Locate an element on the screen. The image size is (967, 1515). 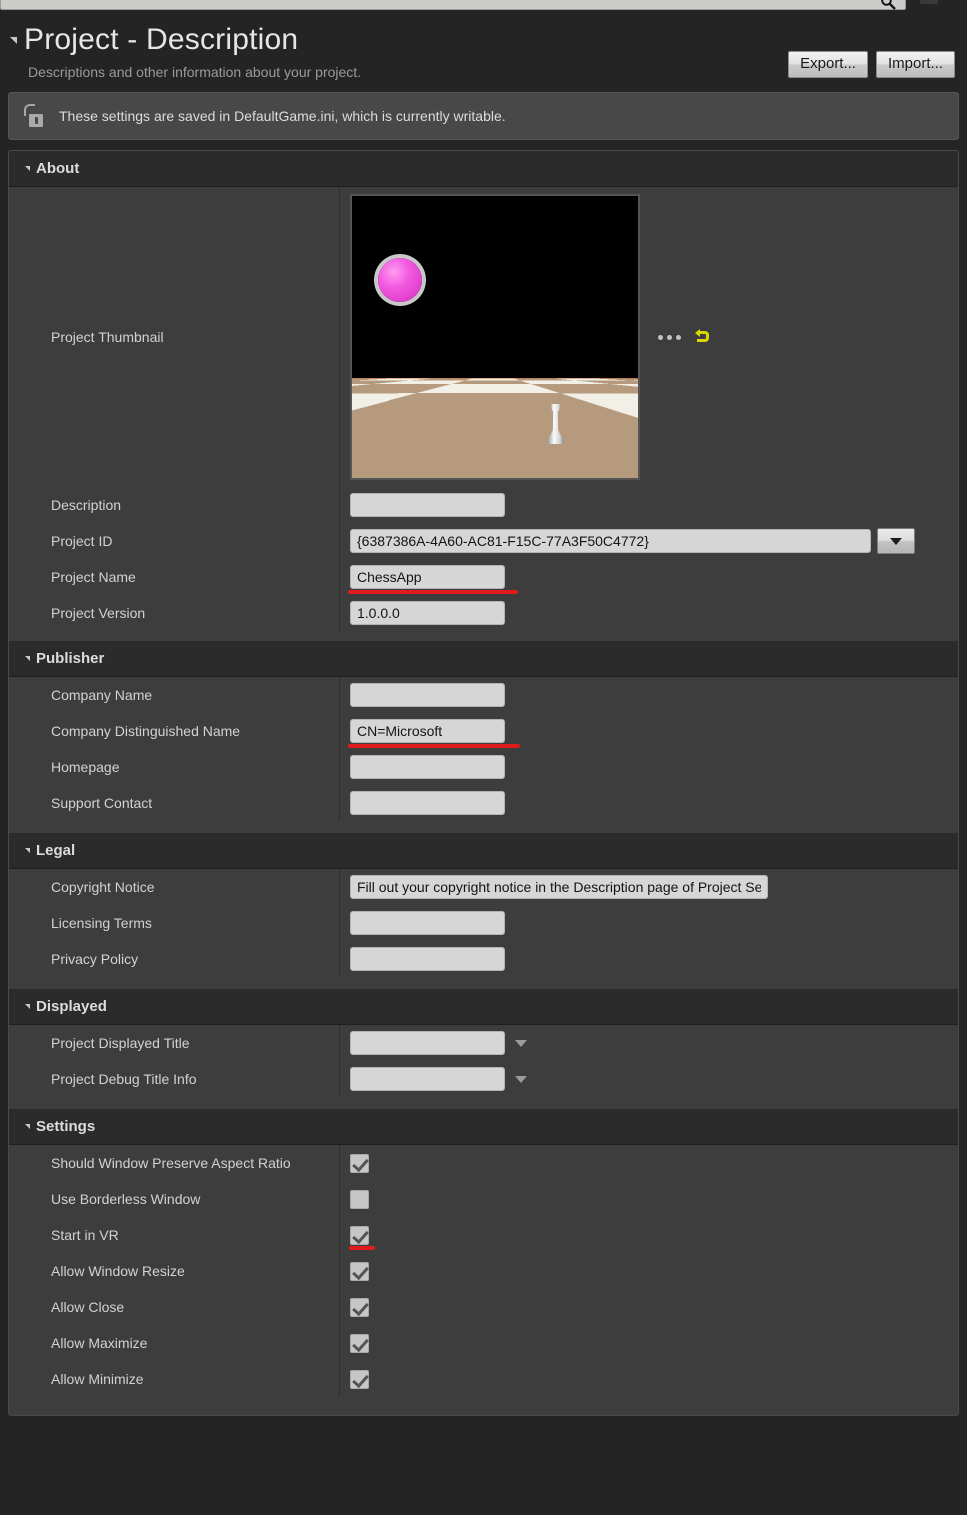
row-setting-4: Allow Close is located at coordinates (483, 1307).